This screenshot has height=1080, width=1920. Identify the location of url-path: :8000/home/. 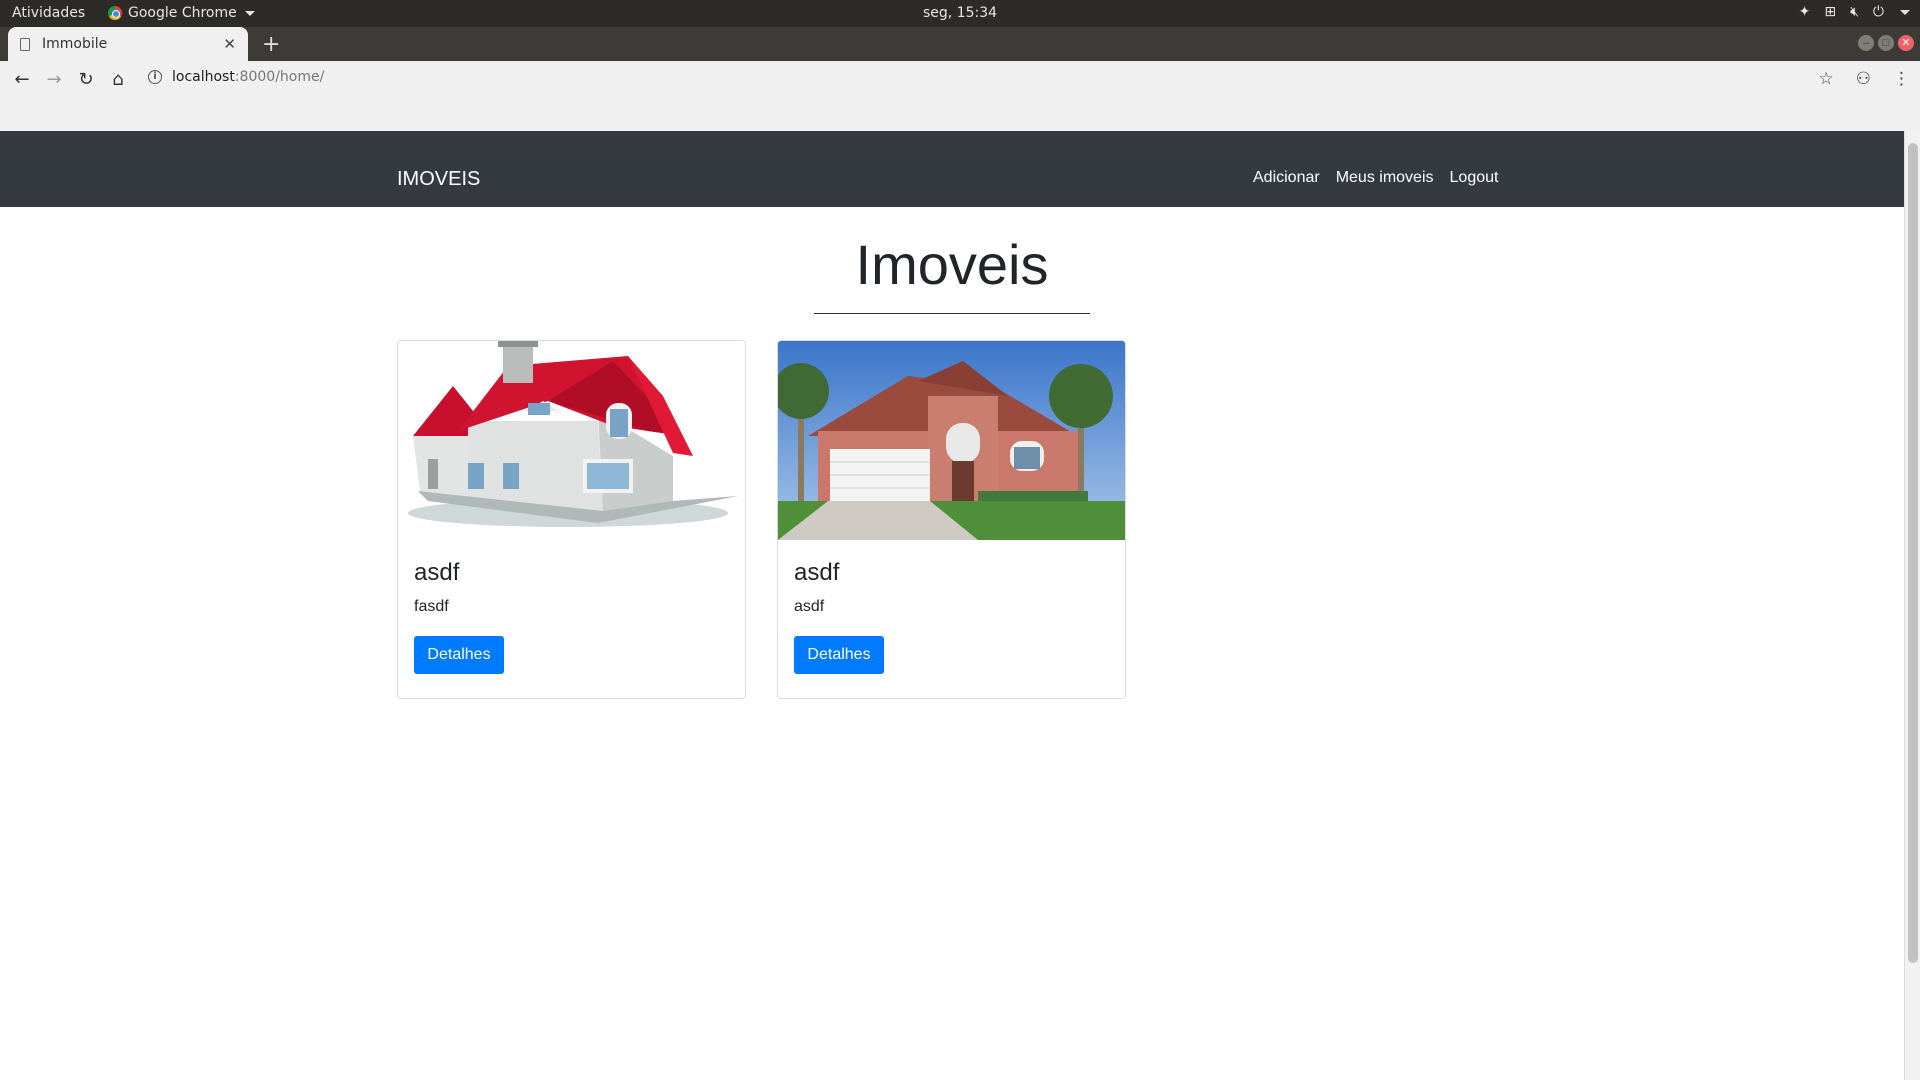
(279, 77).